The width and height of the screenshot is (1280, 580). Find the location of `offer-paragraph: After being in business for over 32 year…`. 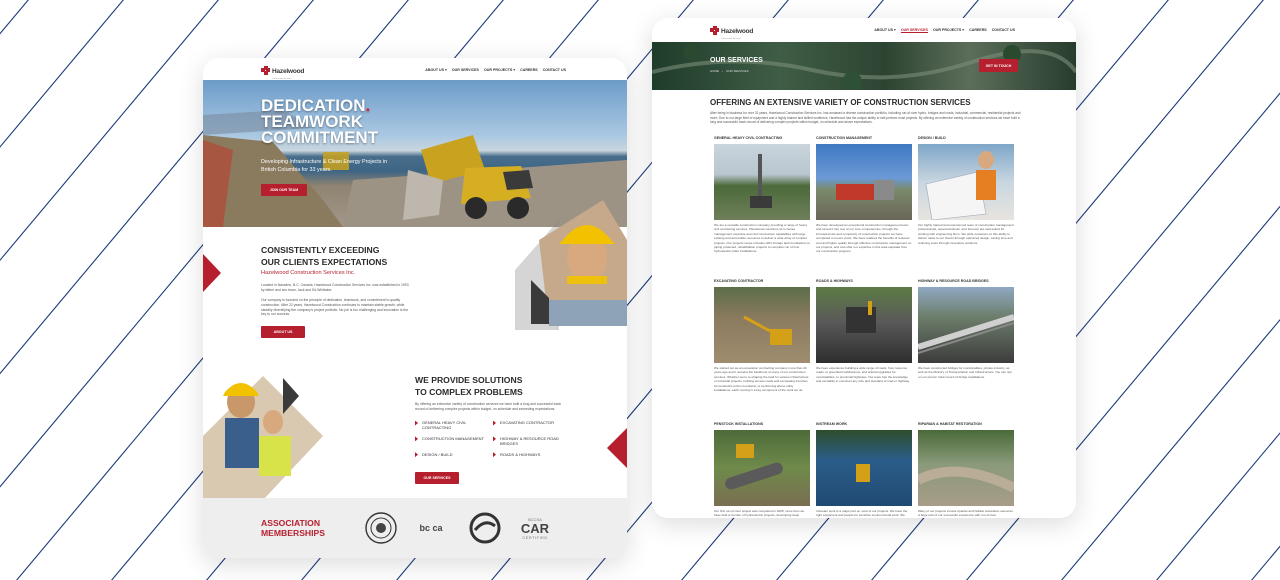

offer-paragraph: After being in business for over 32 year… is located at coordinates (865, 118).